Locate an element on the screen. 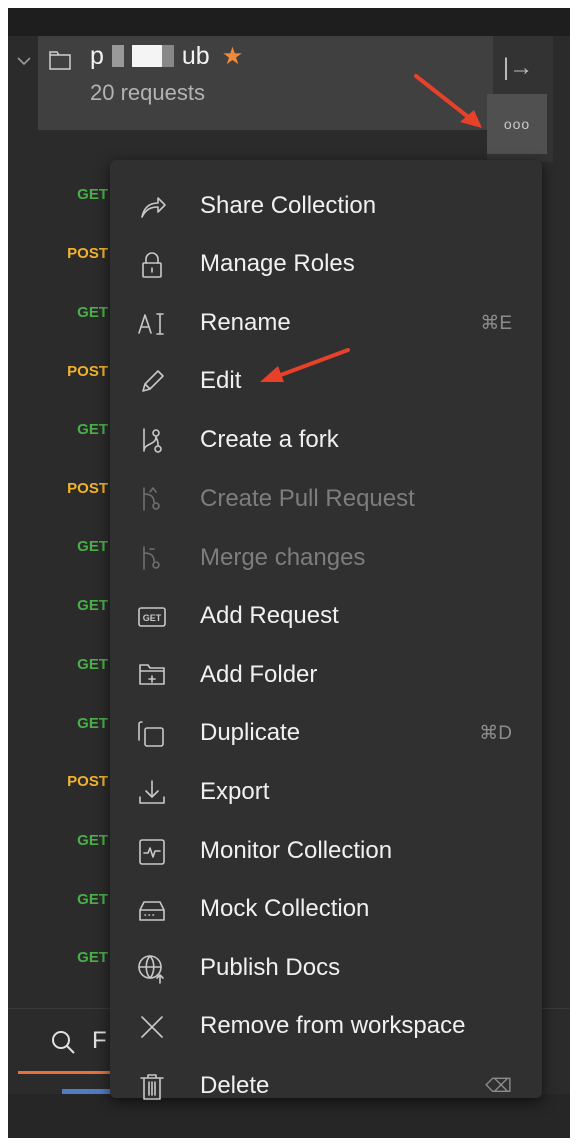  menu-item-label: Add Folder is located at coordinates (259, 674).